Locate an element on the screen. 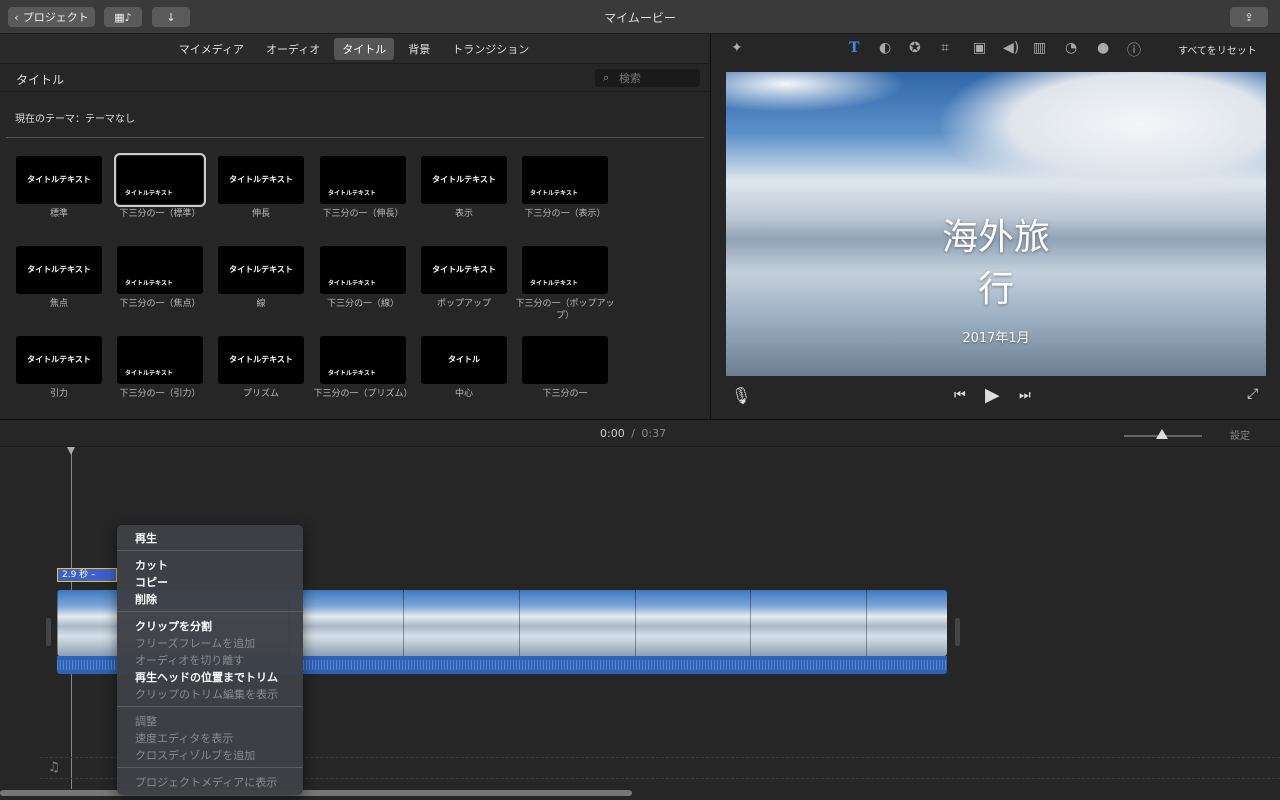 This screenshot has width=1280, height=800. adjustment-toolbar: ✦ T ◐ ✪ ⌗ ▣ ◀︎) ▥ ◔ ● ⓘ すべてをリセット is located at coordinates (995, 49).